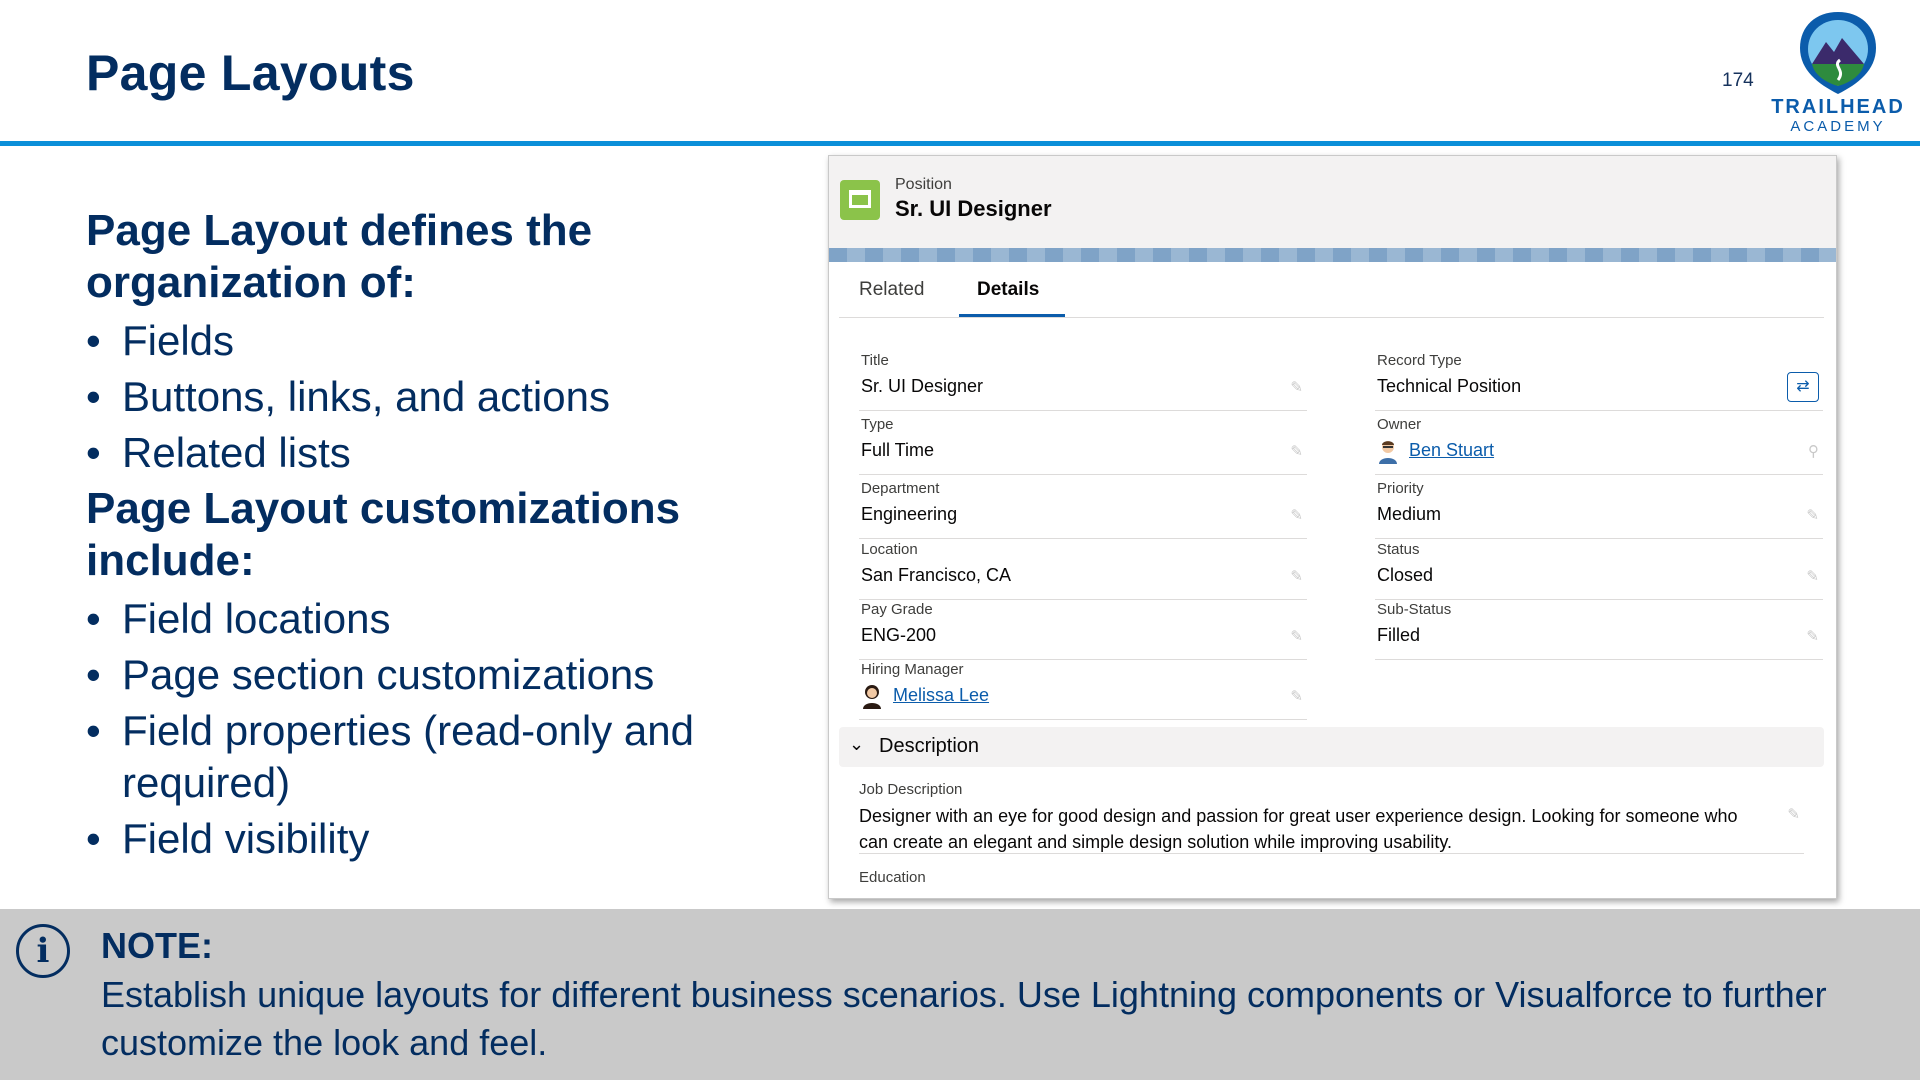 Image resolution: width=1920 pixels, height=1080 pixels. I want to click on owner-link: Ben Stuart, so click(1451, 450).